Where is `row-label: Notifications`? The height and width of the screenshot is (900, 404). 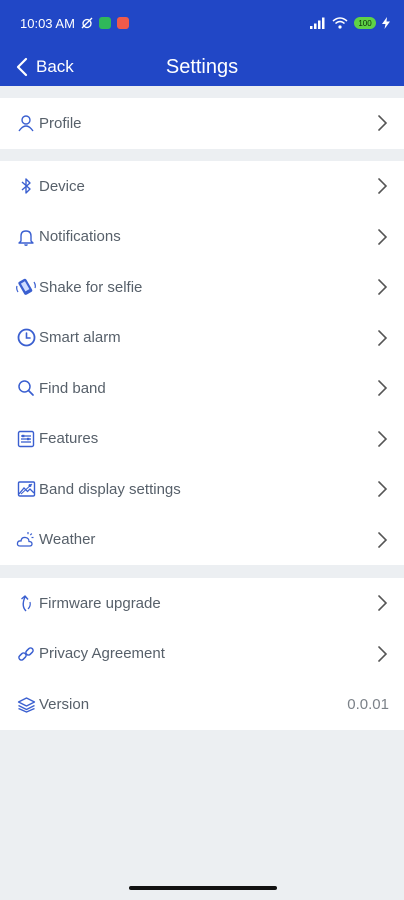 row-label: Notifications is located at coordinates (80, 237).